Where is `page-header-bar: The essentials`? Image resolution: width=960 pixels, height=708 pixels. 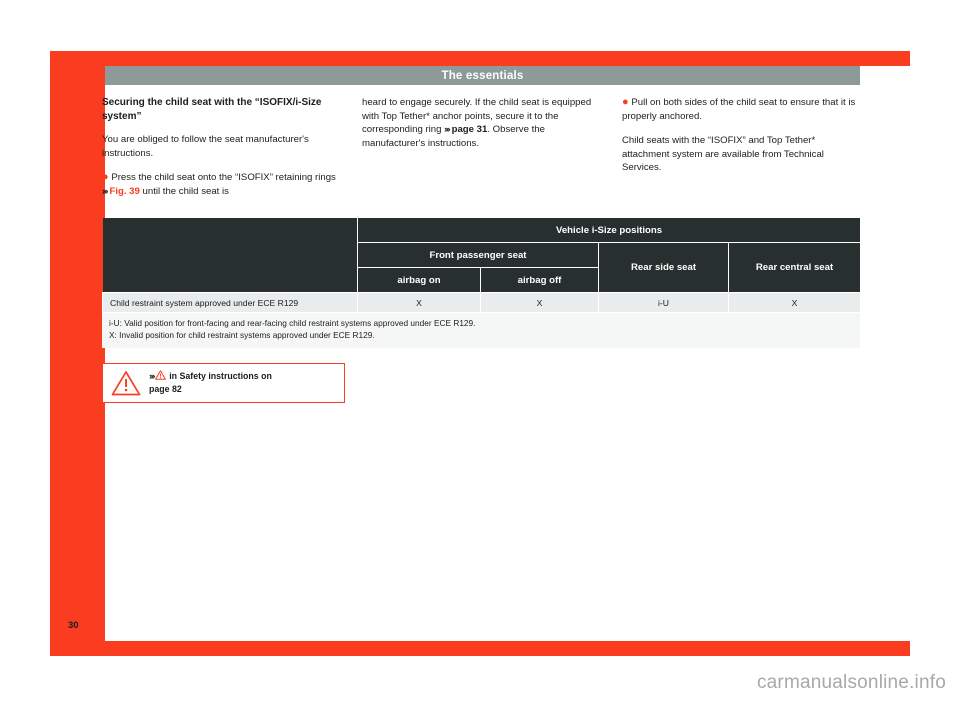
page-header-bar: The essentials is located at coordinates (482, 75).